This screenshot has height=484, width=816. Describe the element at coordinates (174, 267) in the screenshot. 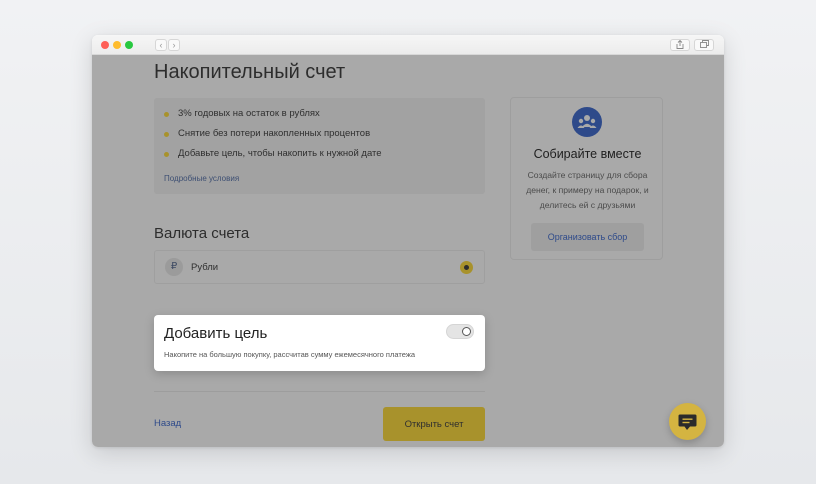

I see `ruble-icon: ₽` at that location.